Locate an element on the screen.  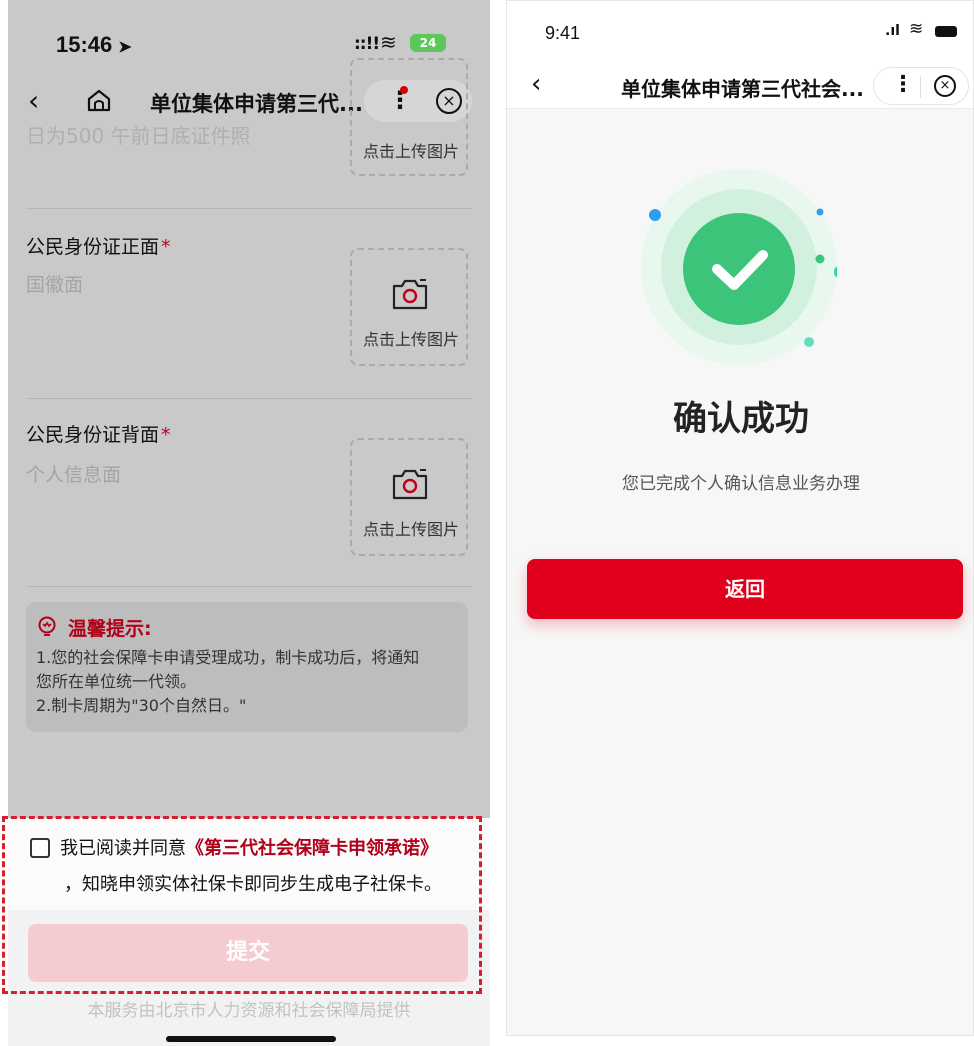
close-button: × is located at coordinates (945, 86).